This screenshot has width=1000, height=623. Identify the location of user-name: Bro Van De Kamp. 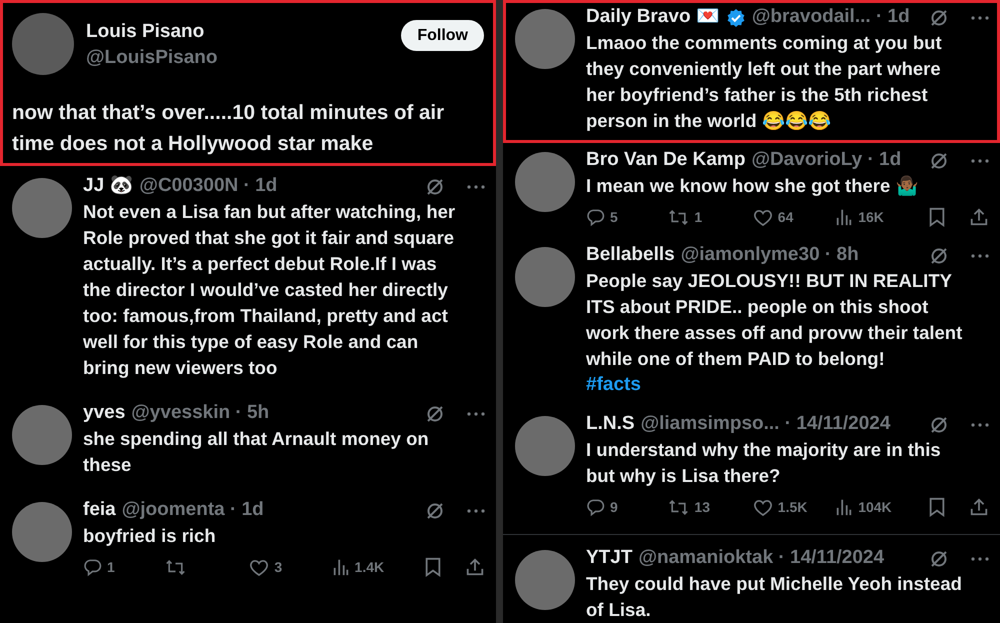
(666, 160).